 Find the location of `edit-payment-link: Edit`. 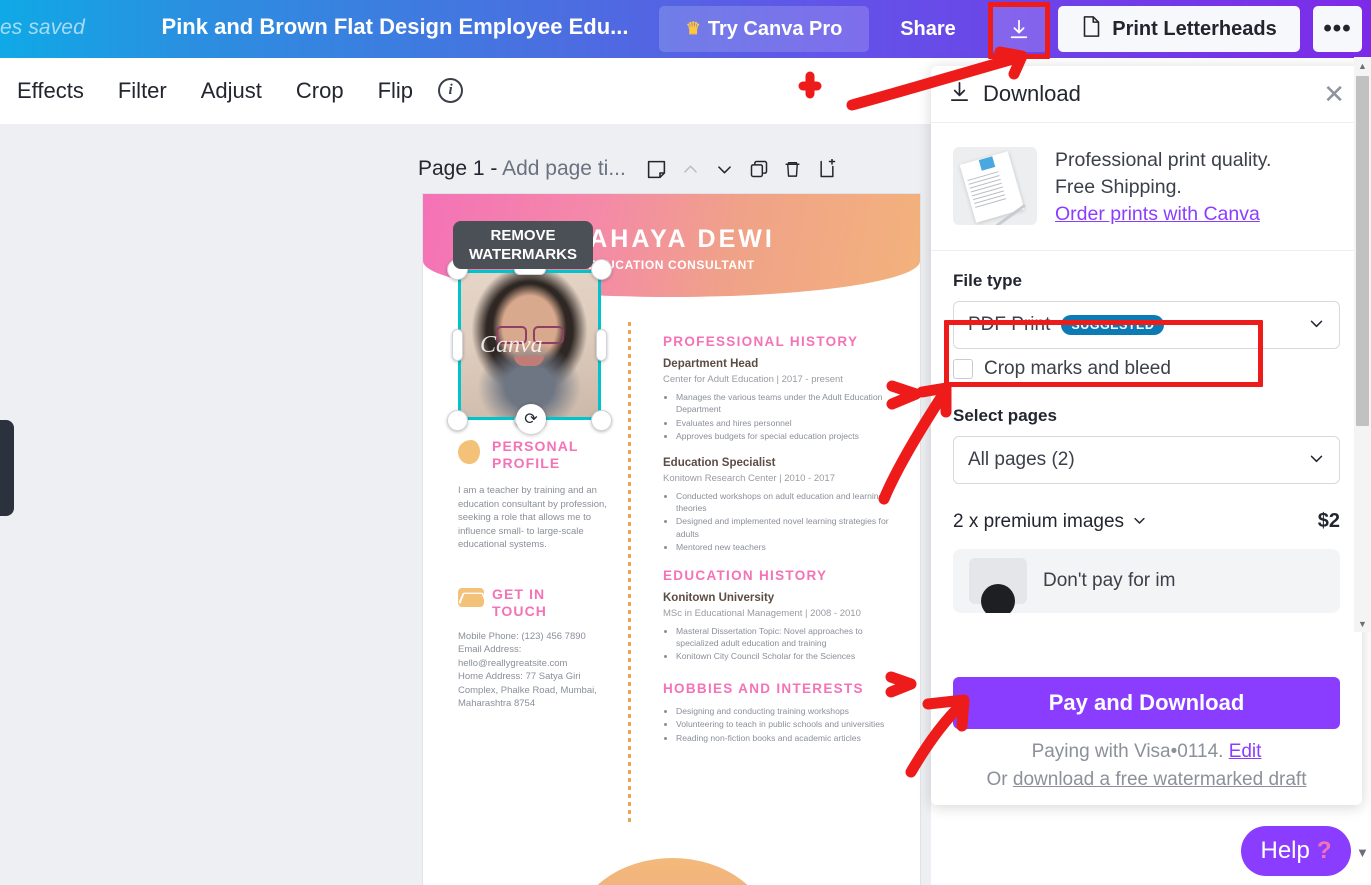

edit-payment-link: Edit is located at coordinates (1245, 751).